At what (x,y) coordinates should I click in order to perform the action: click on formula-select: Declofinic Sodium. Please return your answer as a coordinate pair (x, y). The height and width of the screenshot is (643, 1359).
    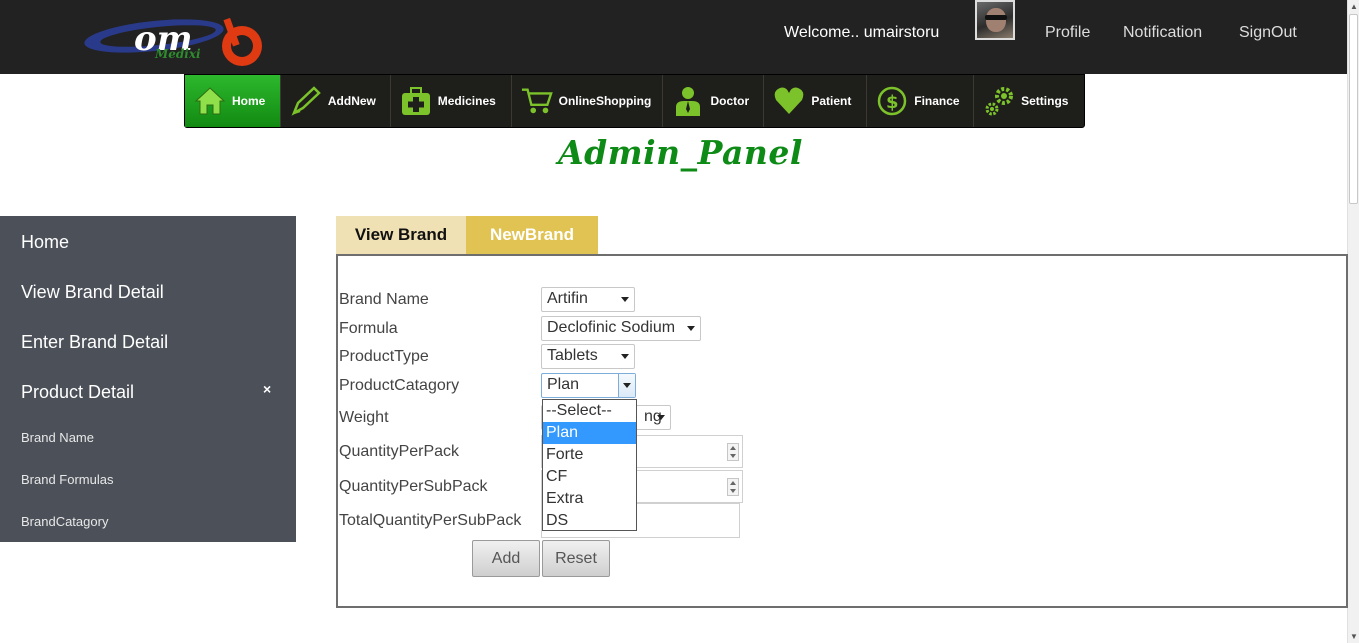
    Looking at the image, I should click on (621, 328).